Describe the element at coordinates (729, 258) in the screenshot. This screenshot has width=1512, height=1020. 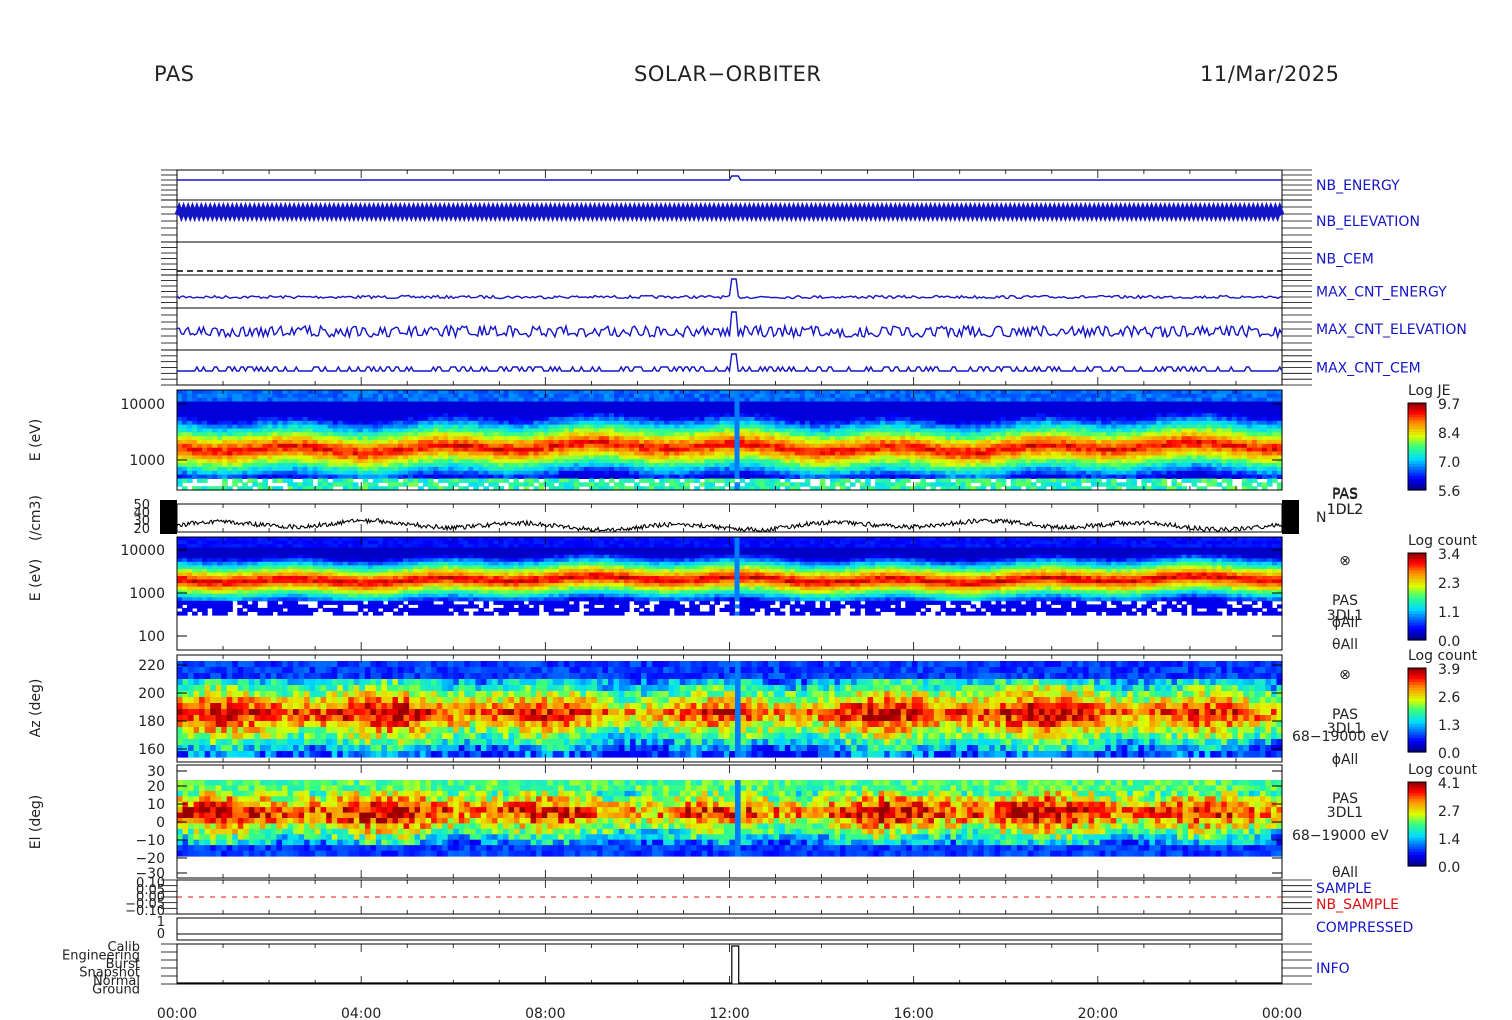
I see `nb-cem-panel` at that location.